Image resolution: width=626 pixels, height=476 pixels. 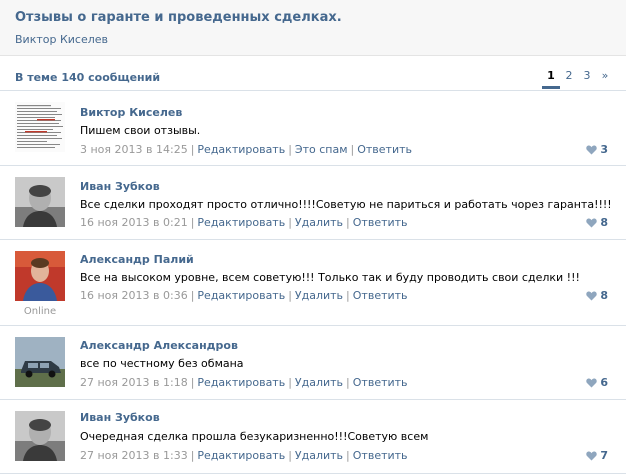 What do you see at coordinates (140, 130) in the screenshot?
I see `post-text: Пишем свои отзывы.` at bounding box center [140, 130].